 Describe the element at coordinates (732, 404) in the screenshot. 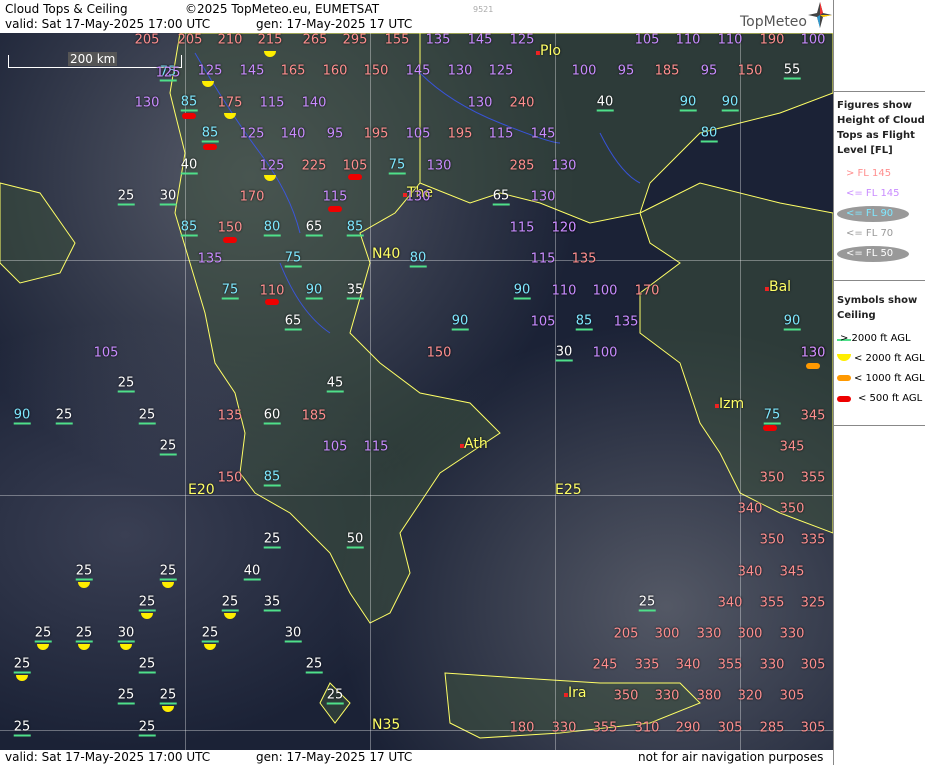

I see `city-label: Izm` at that location.